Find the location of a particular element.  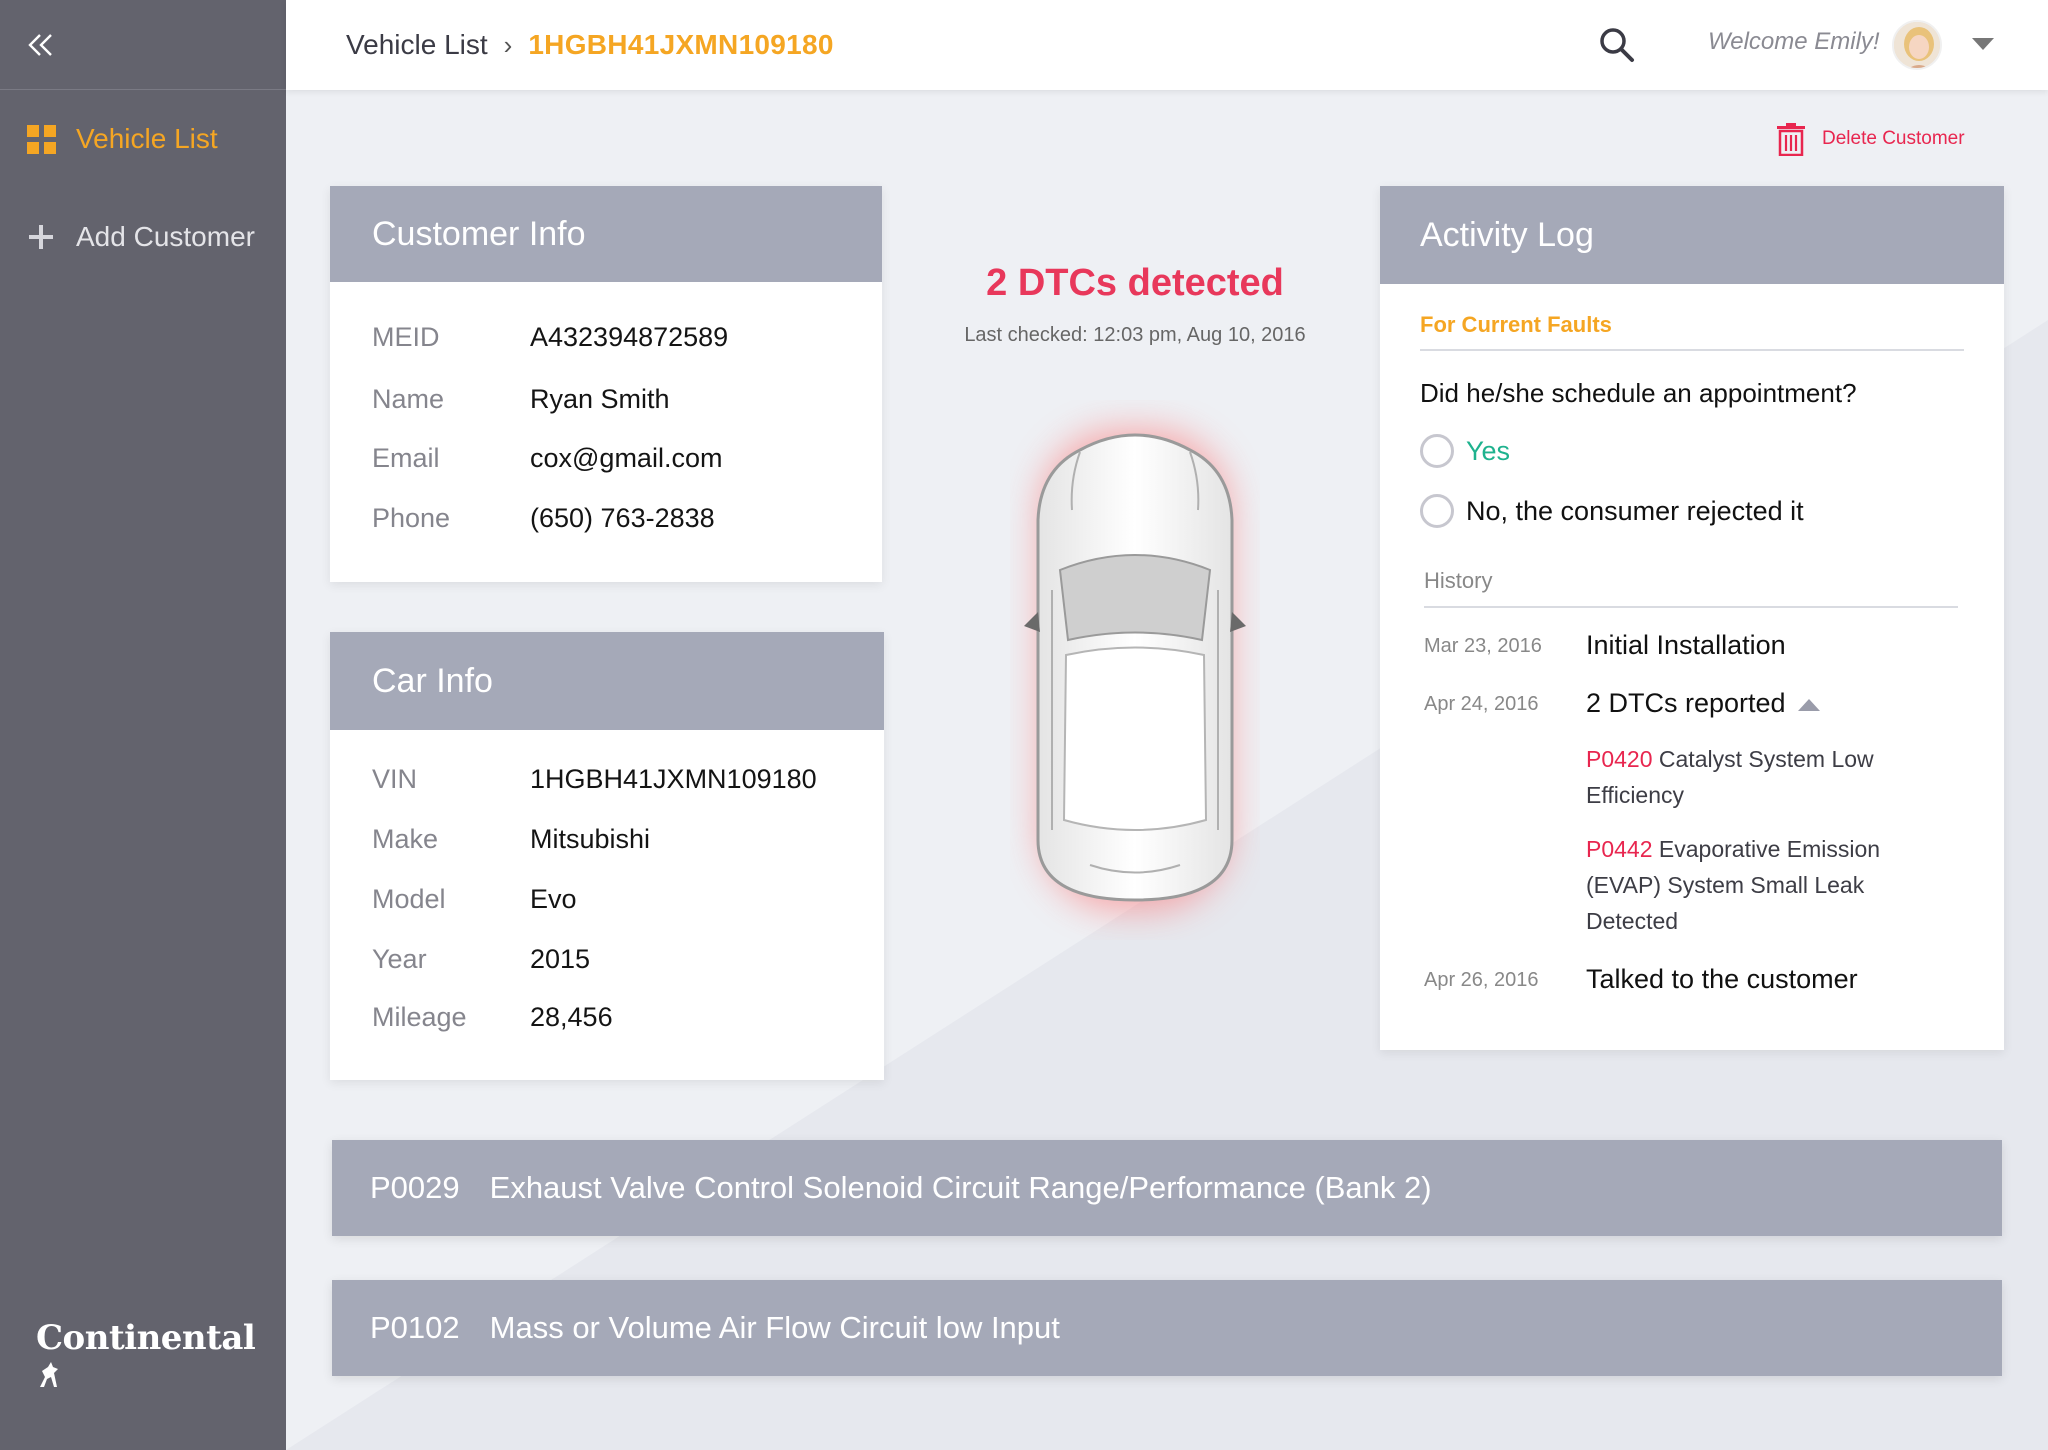

customer-info-title: Customer Info is located at coordinates (606, 234).